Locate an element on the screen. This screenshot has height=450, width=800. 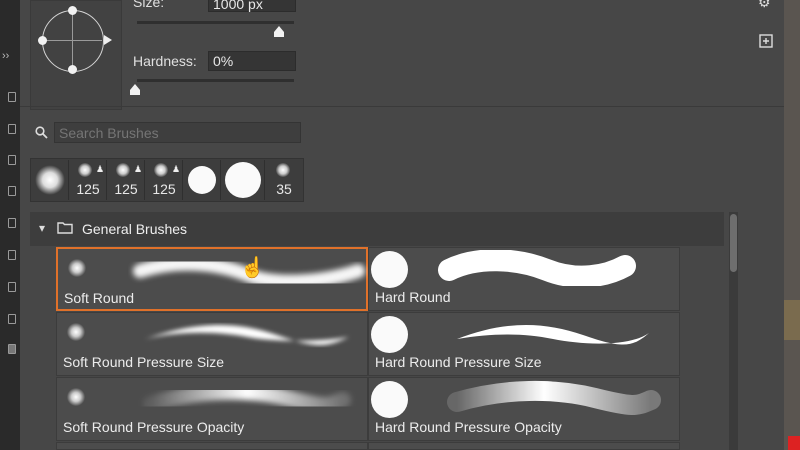
scrollbar is located at coordinates (733, 331).